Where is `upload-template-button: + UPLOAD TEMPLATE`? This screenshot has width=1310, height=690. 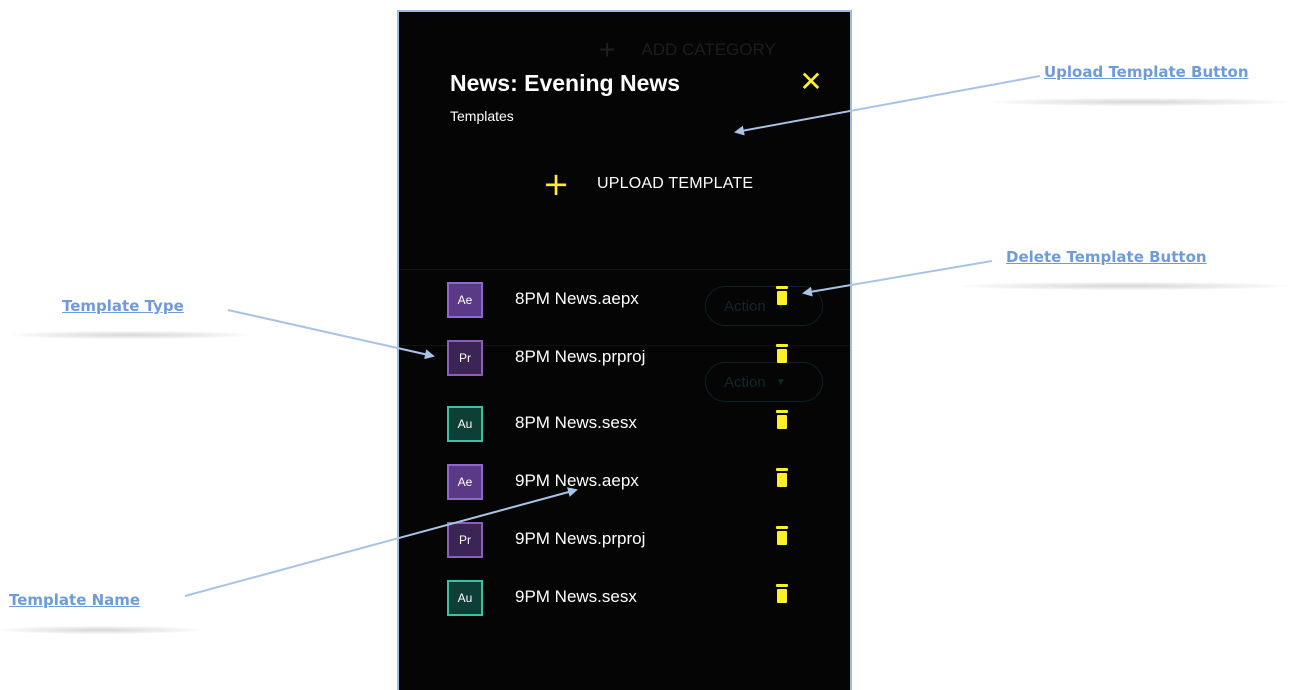 upload-template-button: + UPLOAD TEMPLATE is located at coordinates (647, 184).